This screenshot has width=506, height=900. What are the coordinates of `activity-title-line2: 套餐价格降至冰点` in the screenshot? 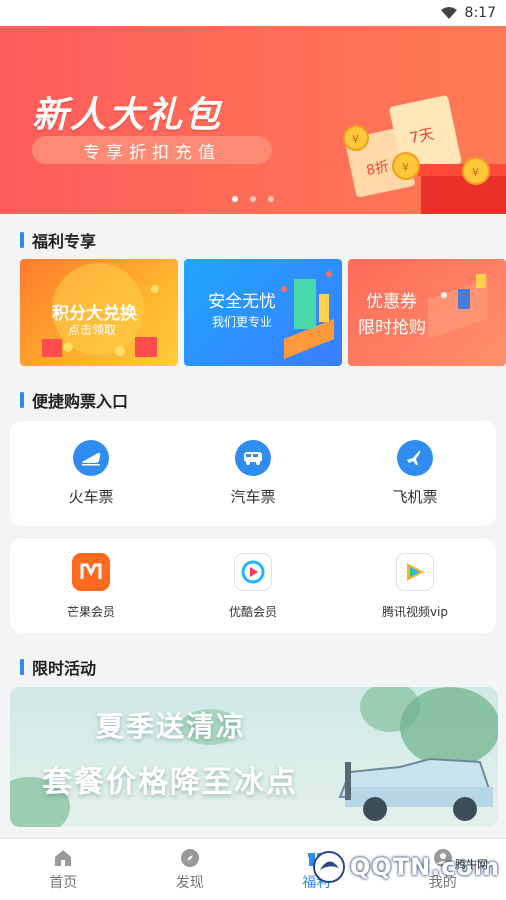 It's located at (170, 782).